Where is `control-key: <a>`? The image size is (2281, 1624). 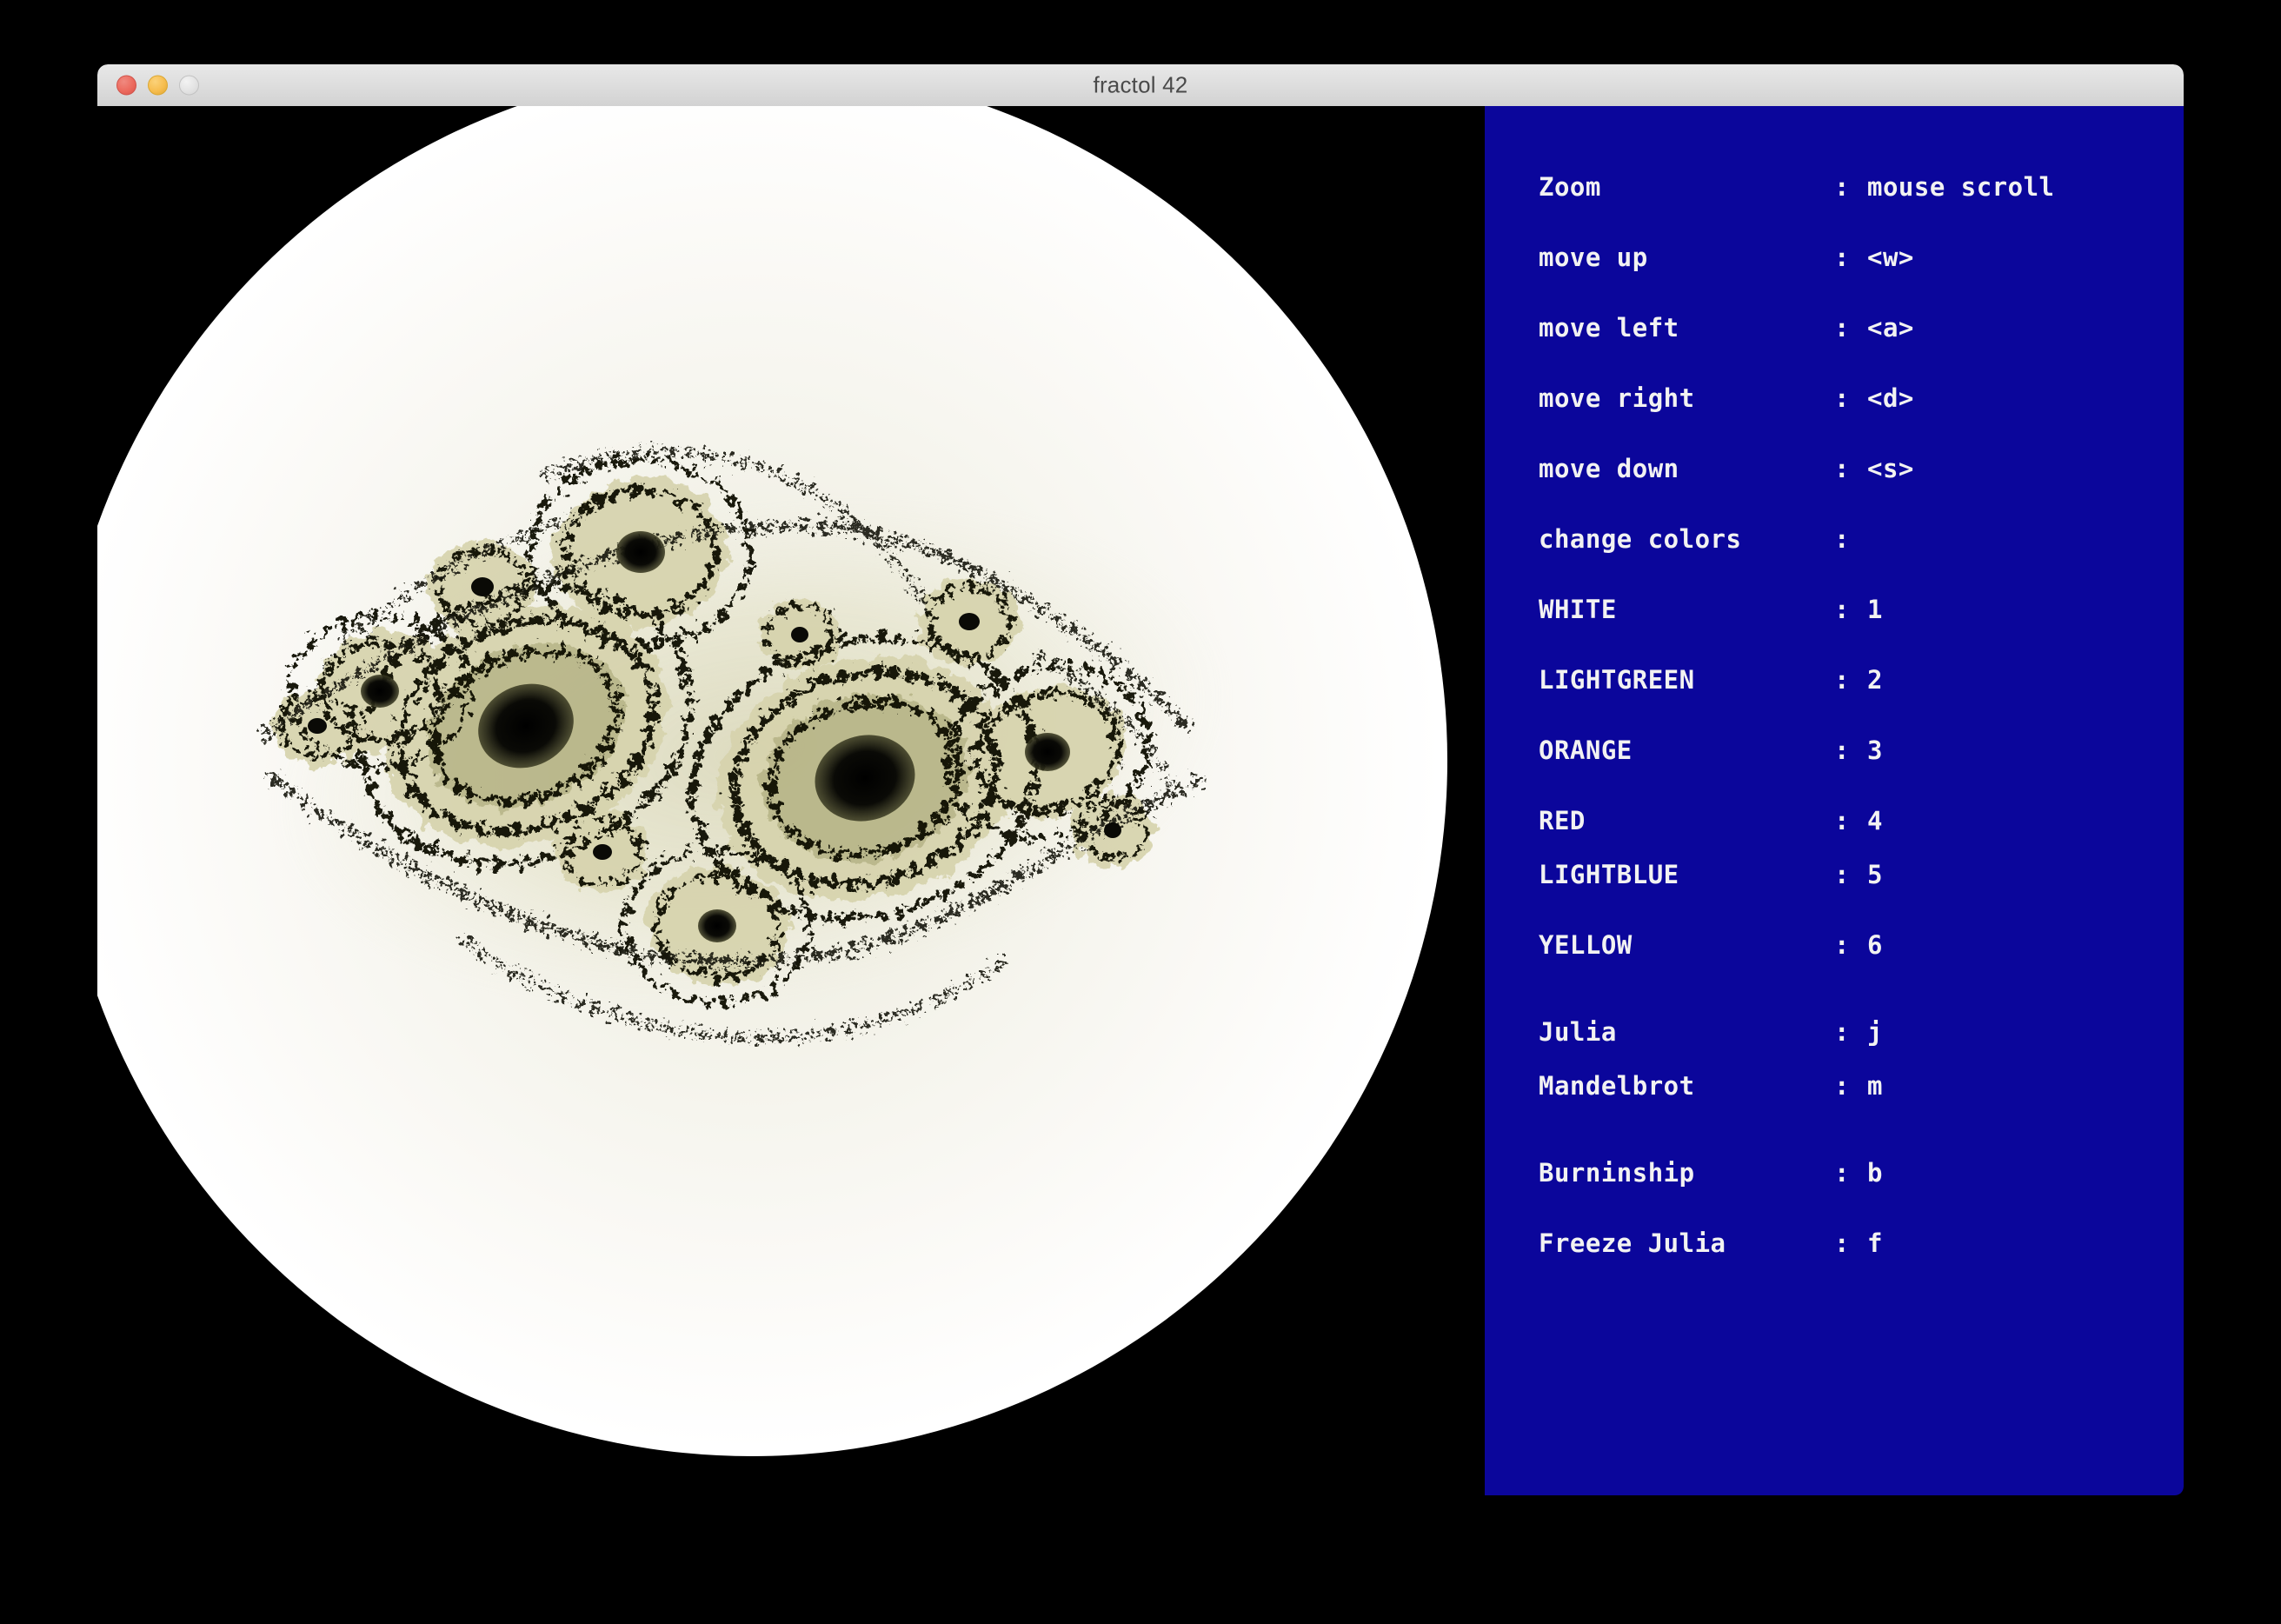
control-key: <a> is located at coordinates (1891, 328).